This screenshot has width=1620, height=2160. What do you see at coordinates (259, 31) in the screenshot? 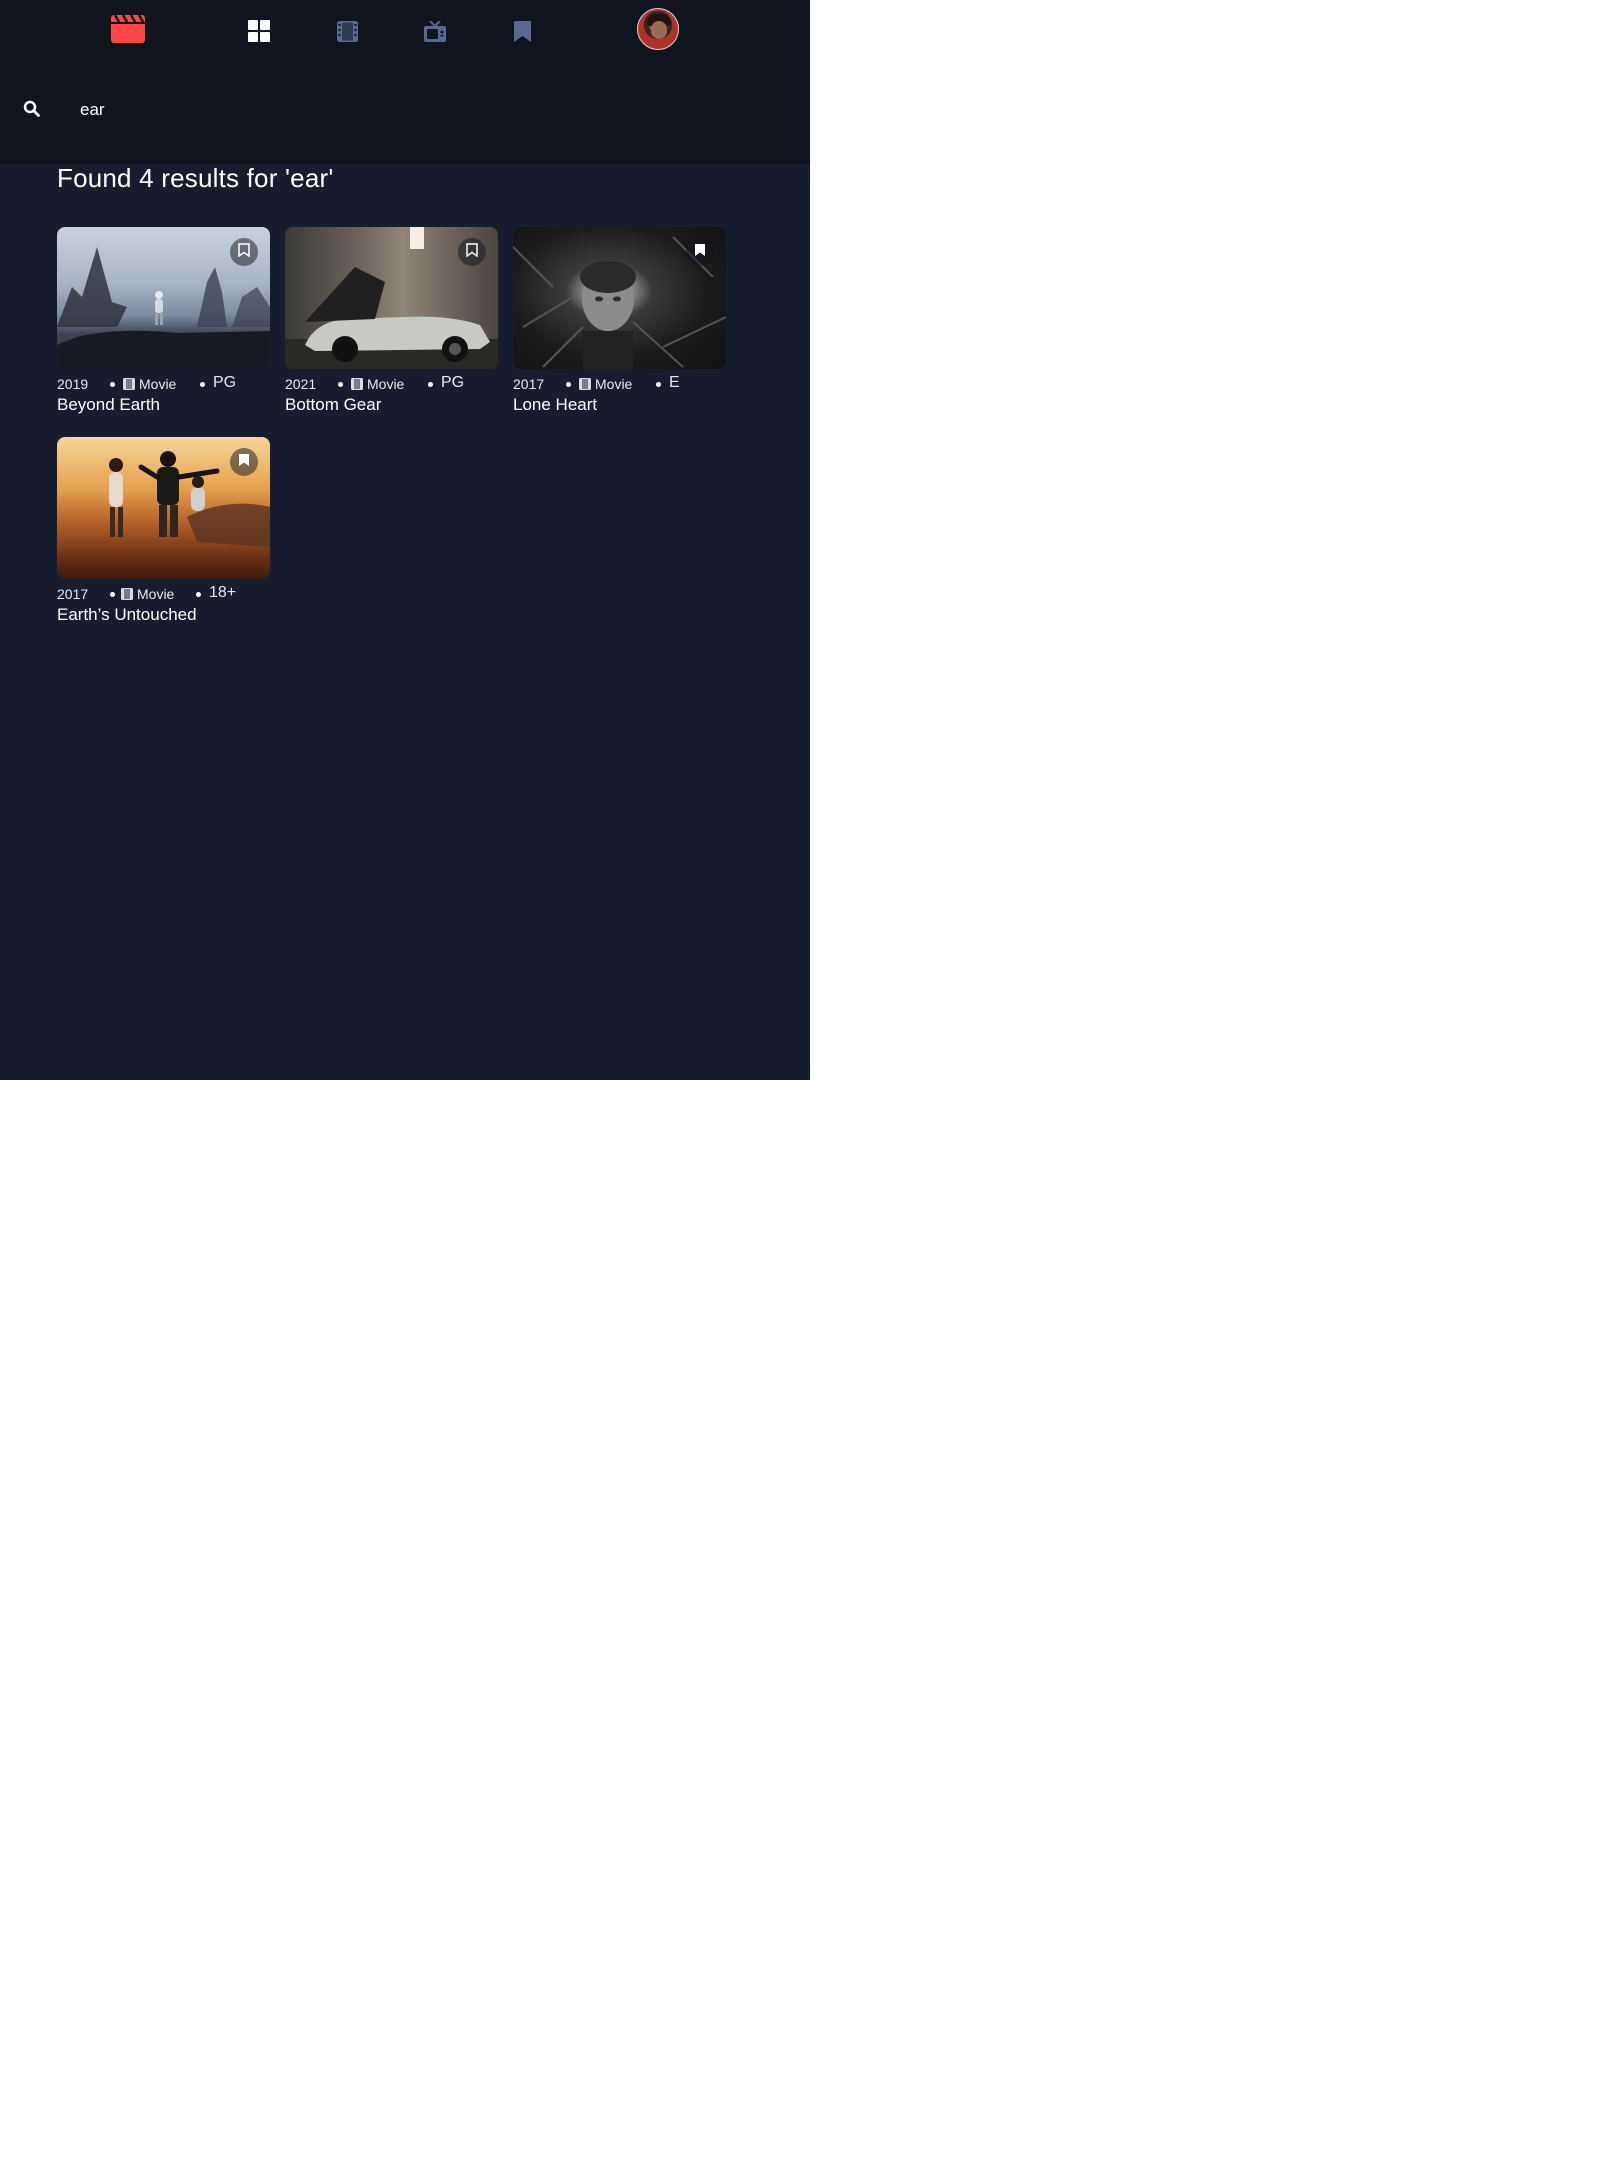
I see `nav-home-grid-icon` at bounding box center [259, 31].